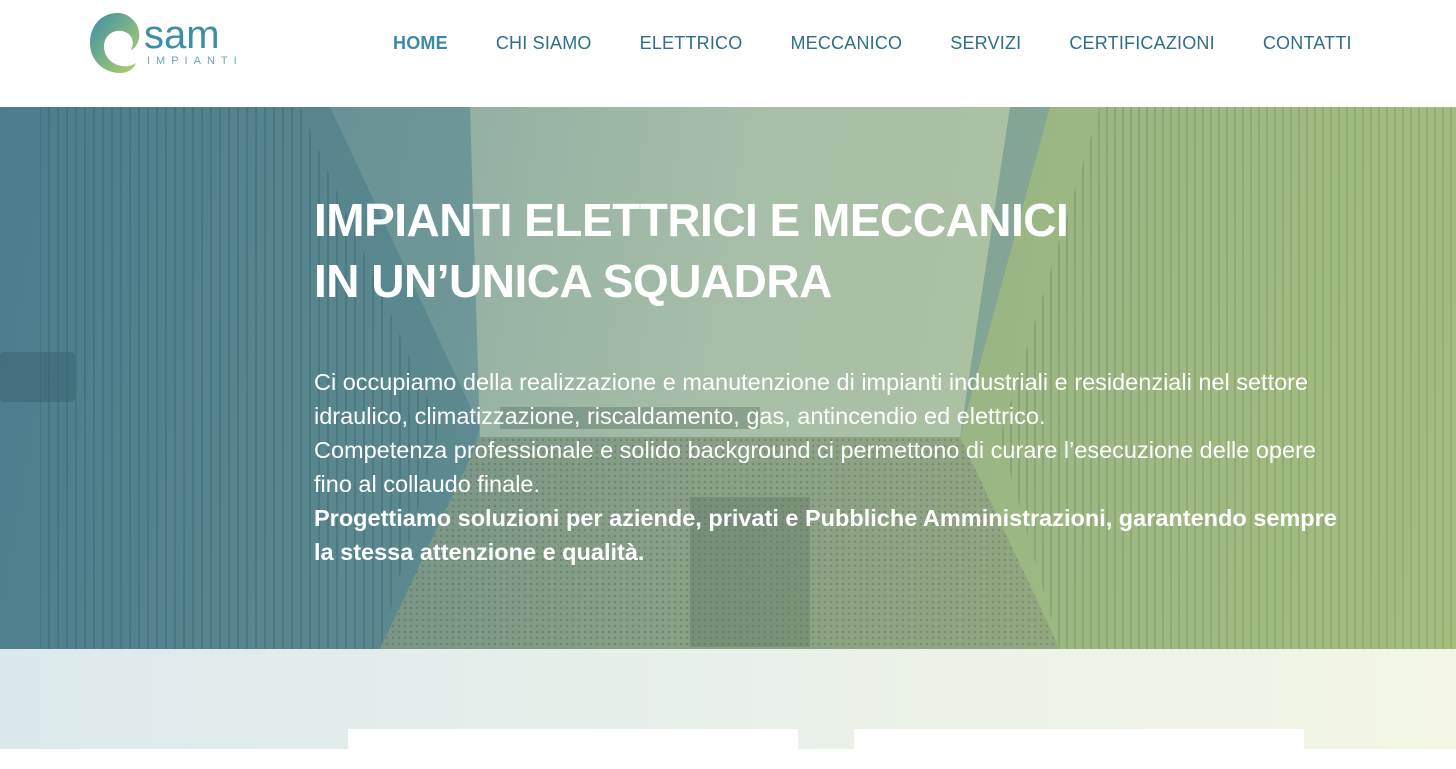  What do you see at coordinates (846, 43) in the screenshot?
I see `nav-meccanico: MECCANICO` at bounding box center [846, 43].